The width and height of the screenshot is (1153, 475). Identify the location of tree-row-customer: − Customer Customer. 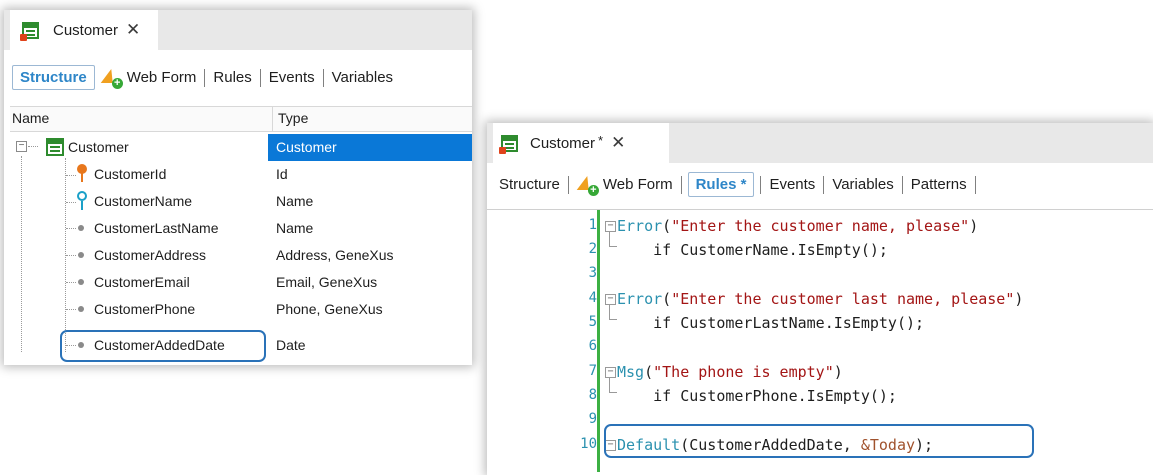
(241, 147).